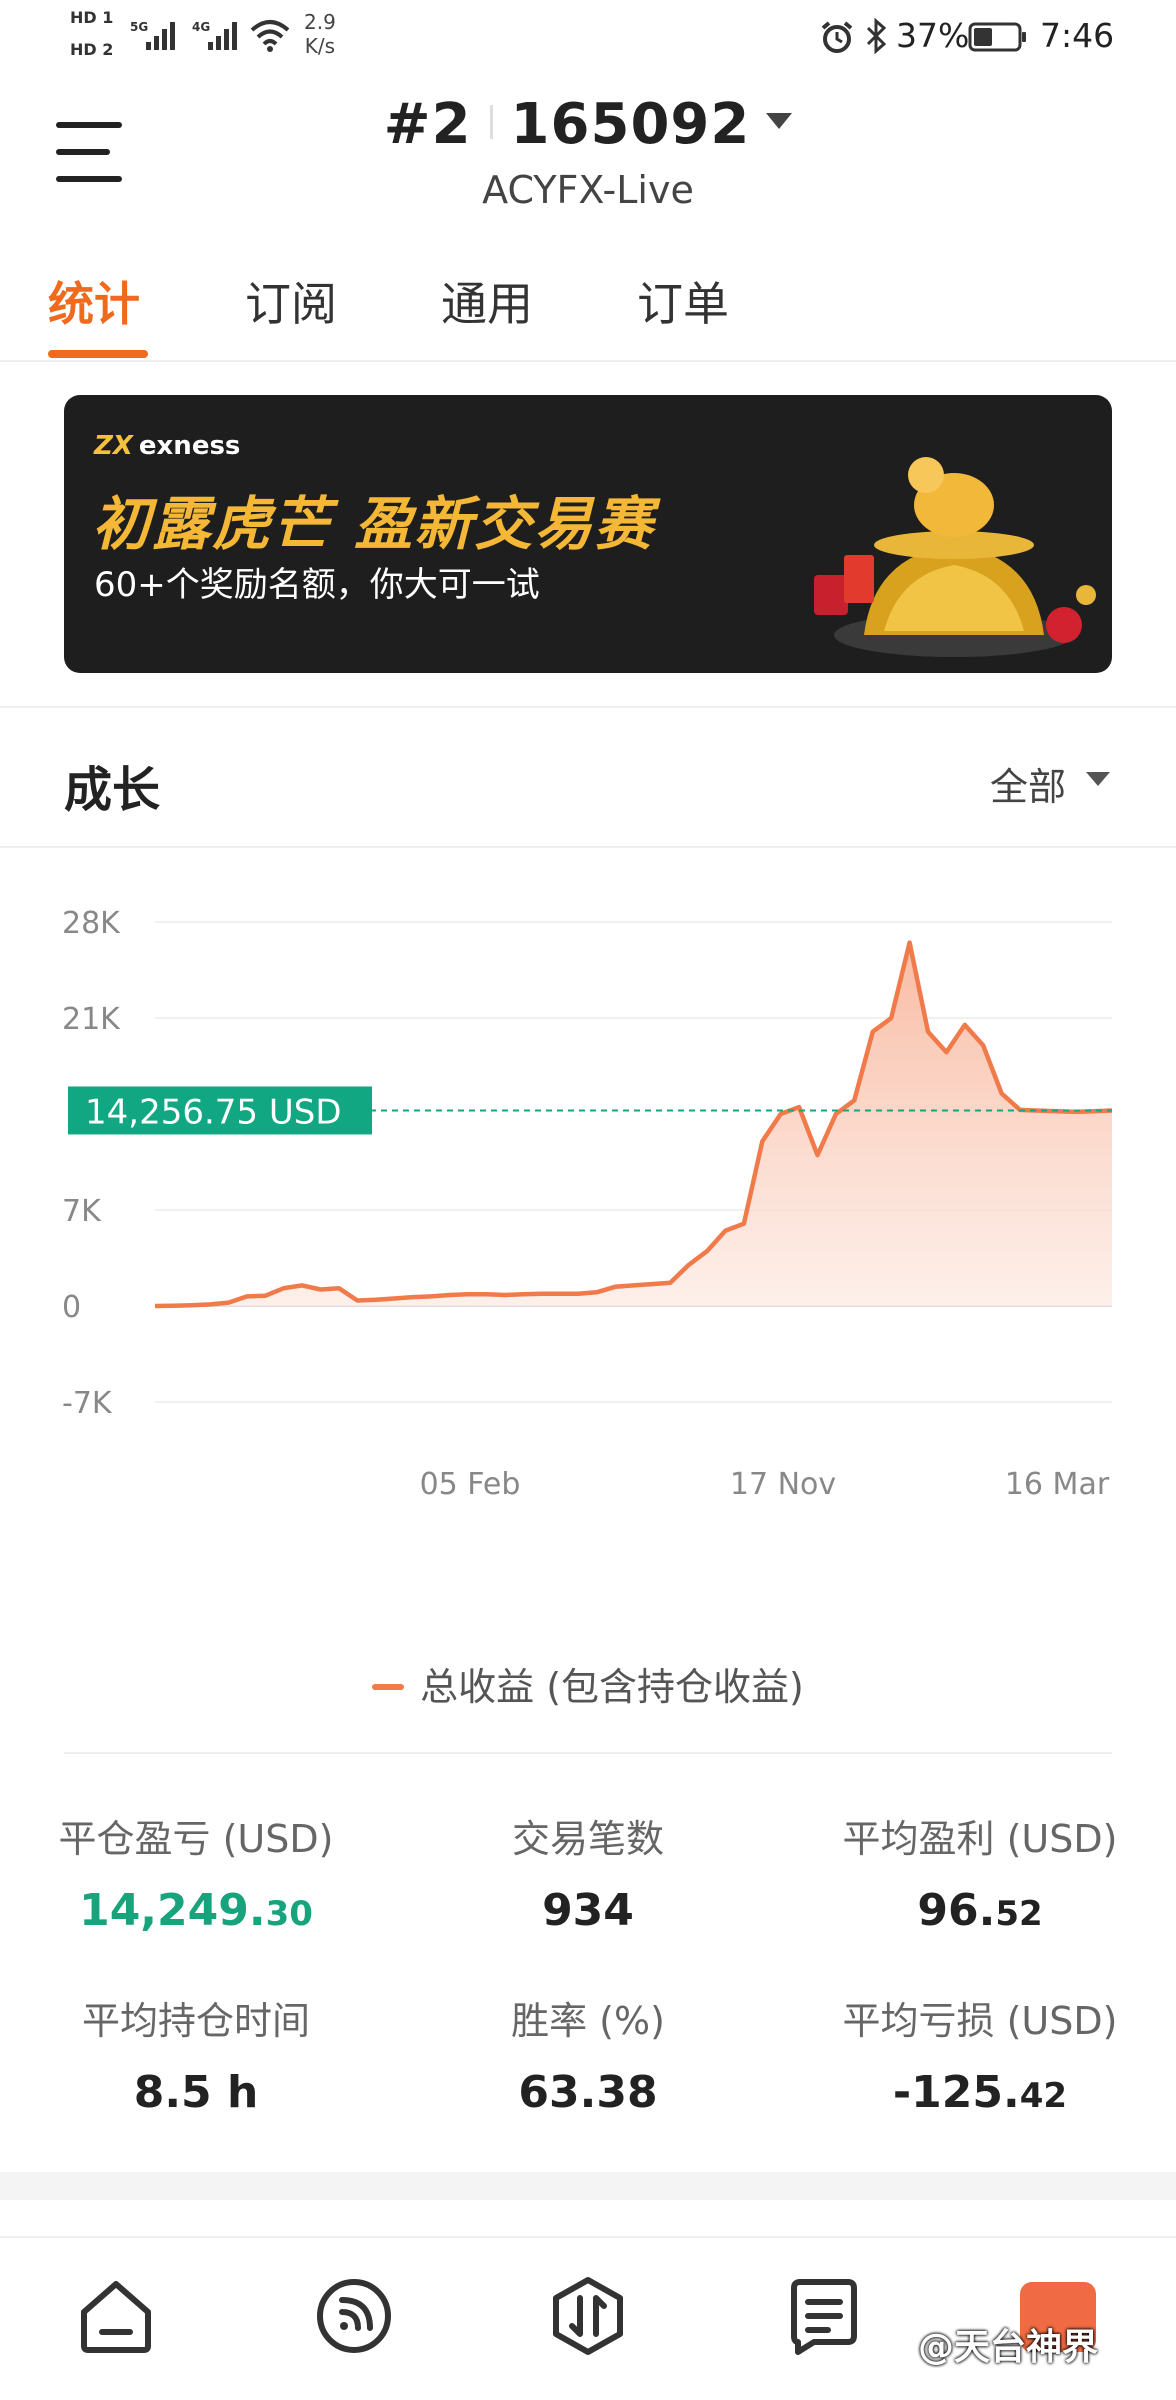 The image size is (1176, 2400). Describe the element at coordinates (291, 301) in the screenshot. I see `tab-subscribe: 订阅` at that location.